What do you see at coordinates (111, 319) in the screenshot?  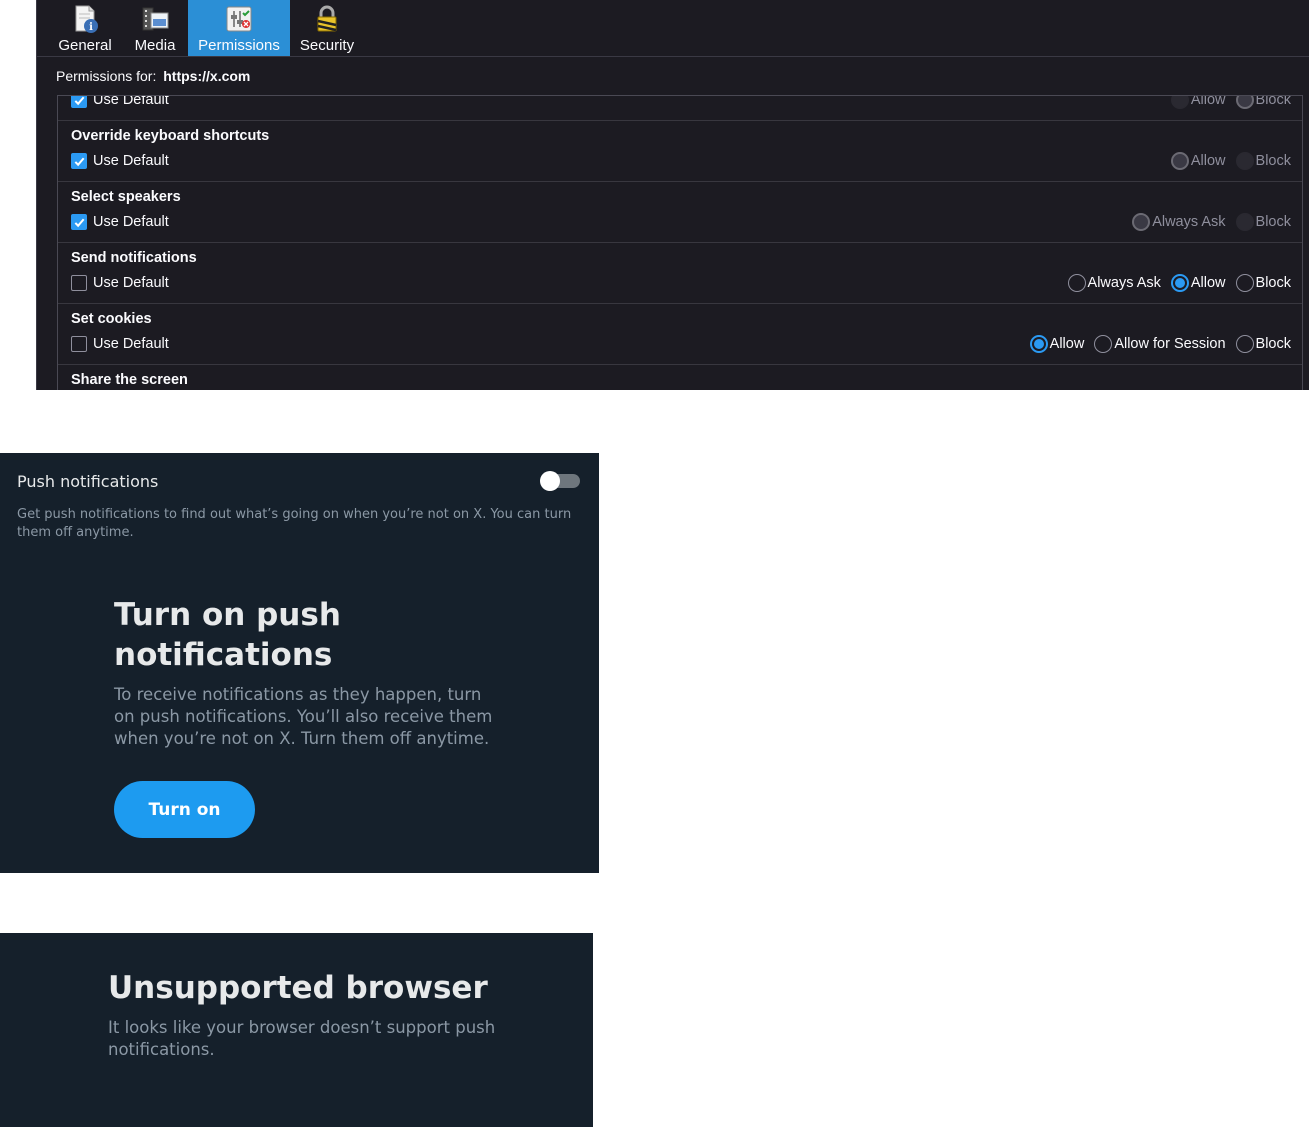 I see `permission-title: Set cookies` at bounding box center [111, 319].